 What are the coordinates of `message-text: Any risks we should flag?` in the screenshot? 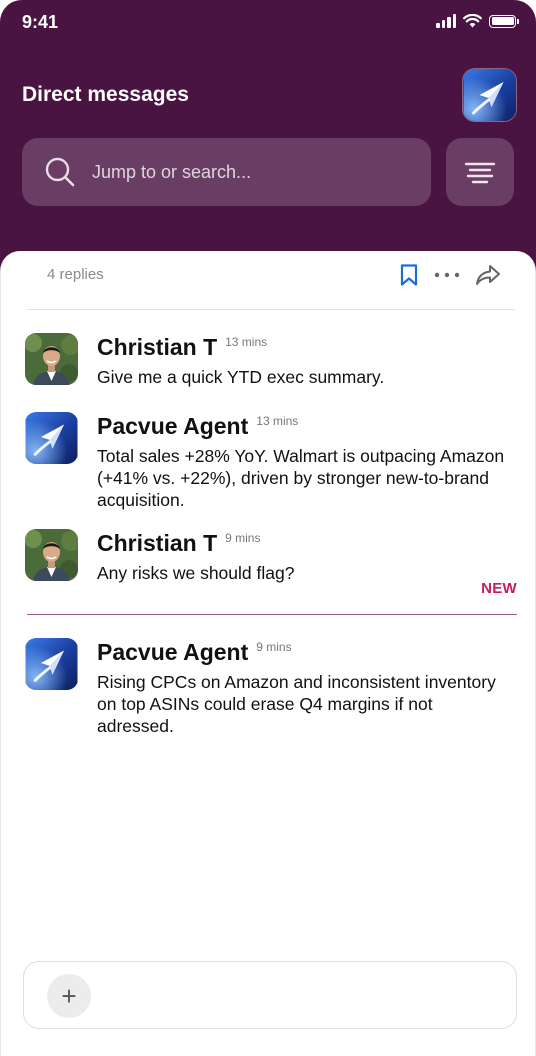 It's located at (196, 573).